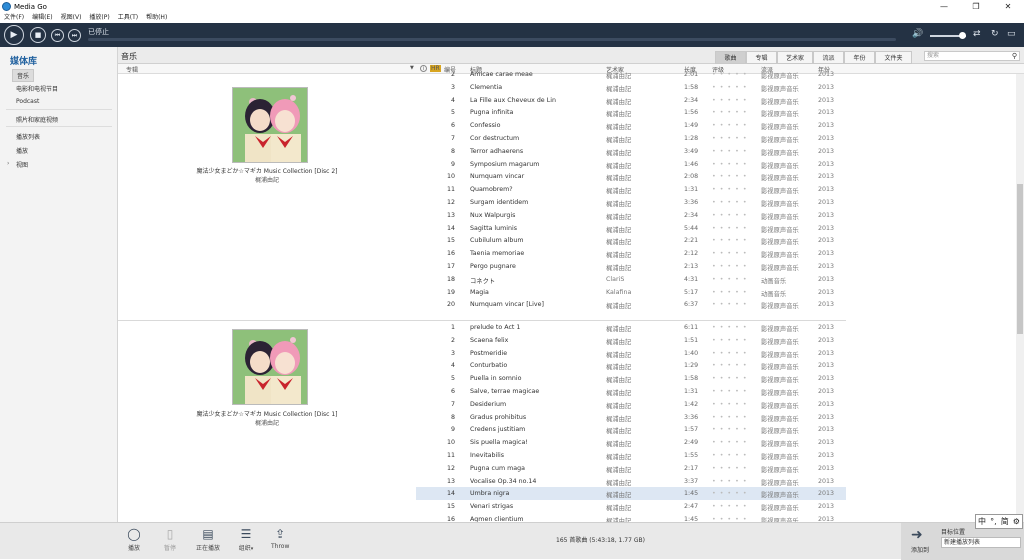 The width and height of the screenshot is (1024, 560). Describe the element at coordinates (917, 535) in the screenshot. I see `add-to-arrow-icon: ➜` at that location.